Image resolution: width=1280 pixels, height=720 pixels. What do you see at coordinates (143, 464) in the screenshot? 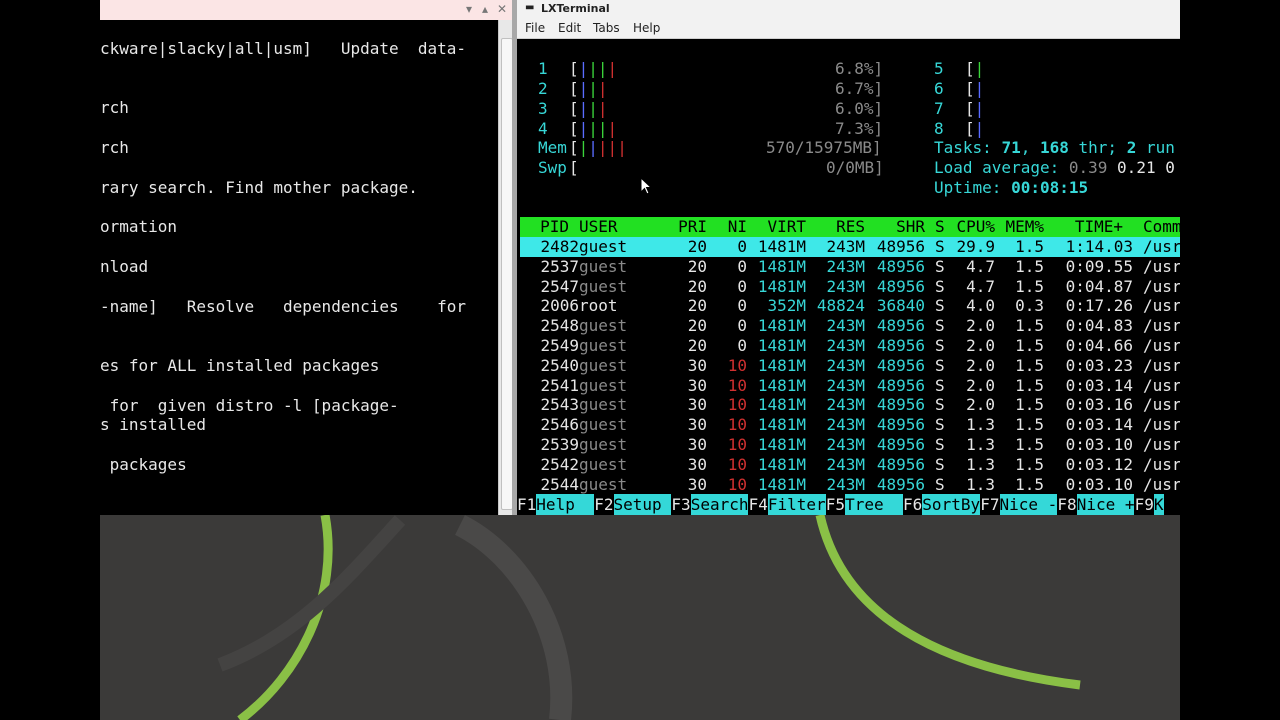
I see `terminal-line: packages` at bounding box center [143, 464].